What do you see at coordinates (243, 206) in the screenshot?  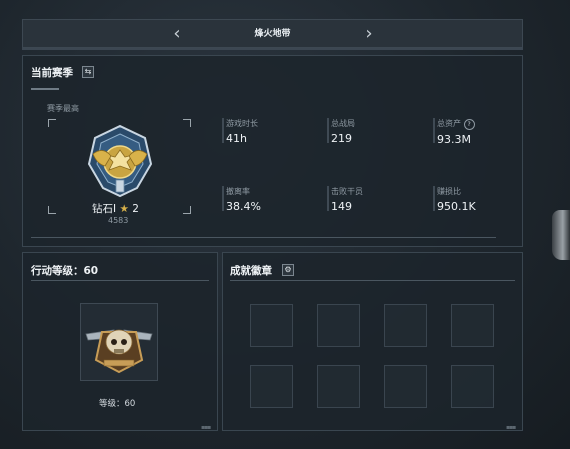 I see `stat-value: 38.4%` at bounding box center [243, 206].